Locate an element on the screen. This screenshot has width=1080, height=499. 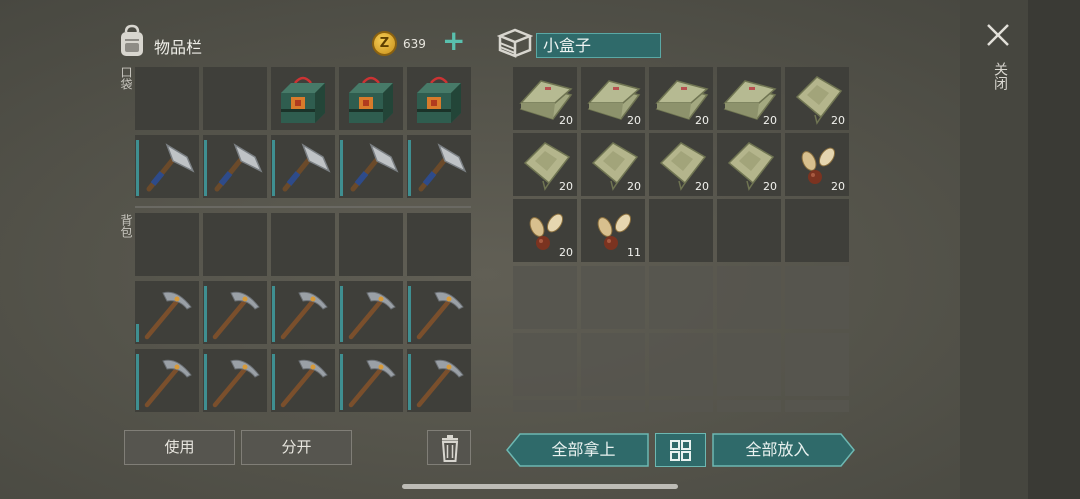
sort-button is located at coordinates (680, 450).